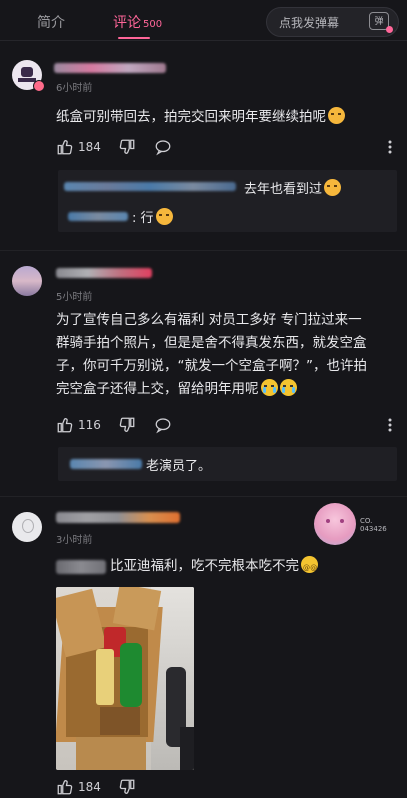  I want to click on comment-text: 纸盒可别带回去，拍完交回来明年要继续拍呢, so click(200, 117).